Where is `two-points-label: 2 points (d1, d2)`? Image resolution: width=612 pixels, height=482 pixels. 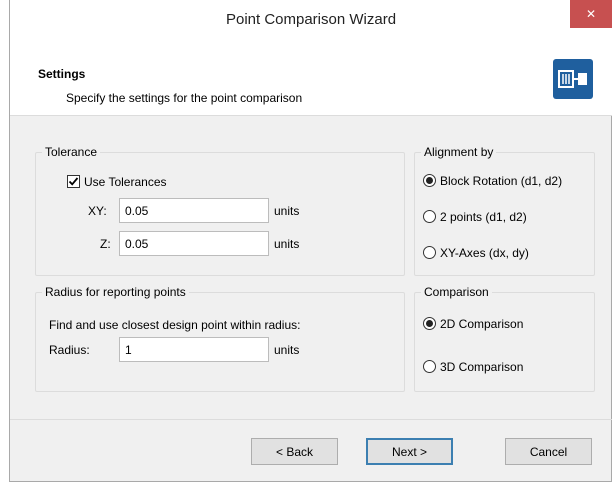
two-points-label: 2 points (d1, d2) is located at coordinates (483, 217).